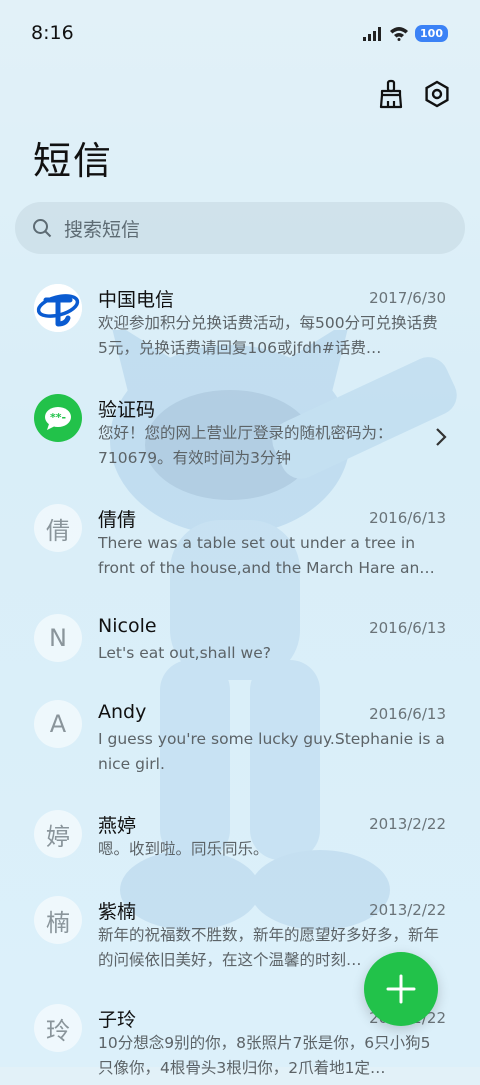  What do you see at coordinates (240, 33) in the screenshot?
I see `status-bar: 8:16 100` at bounding box center [240, 33].